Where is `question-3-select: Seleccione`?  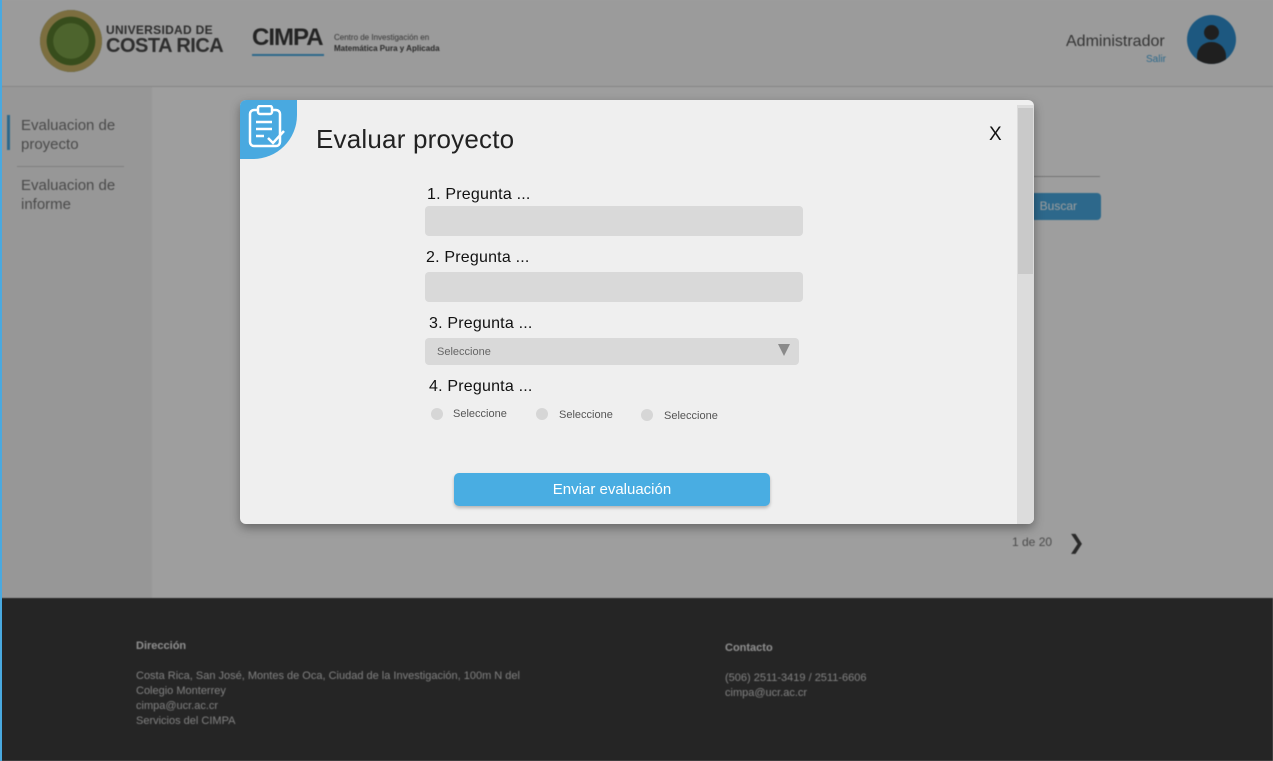 question-3-select: Seleccione is located at coordinates (612, 351).